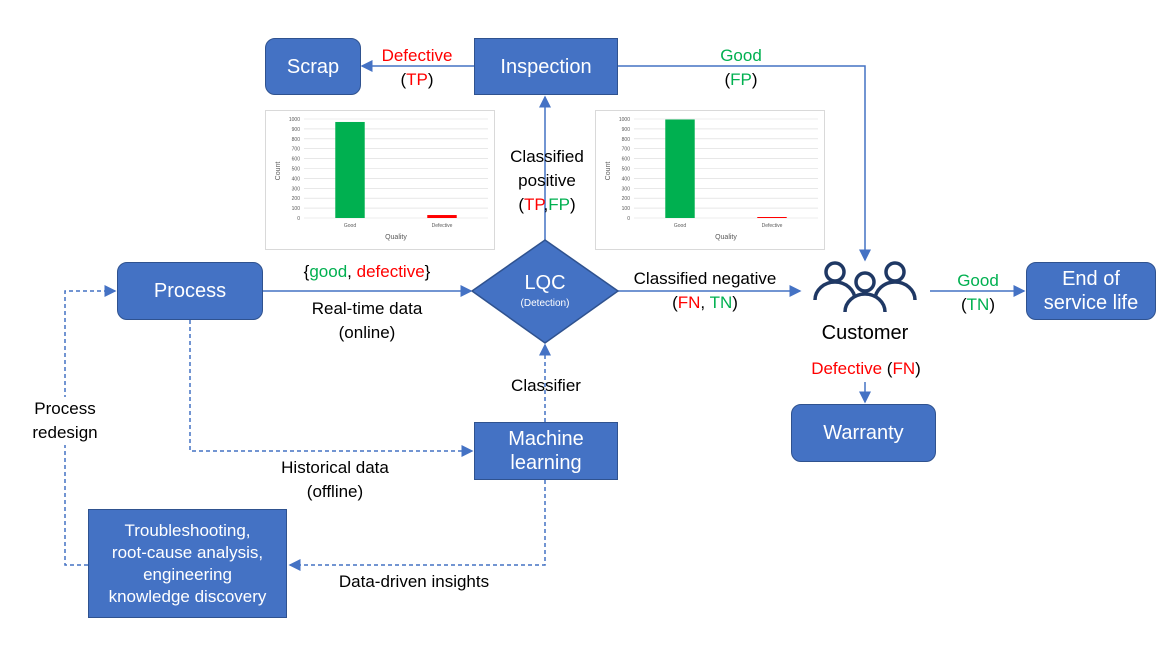  I want to click on scrap-node: Scrap, so click(313, 66).